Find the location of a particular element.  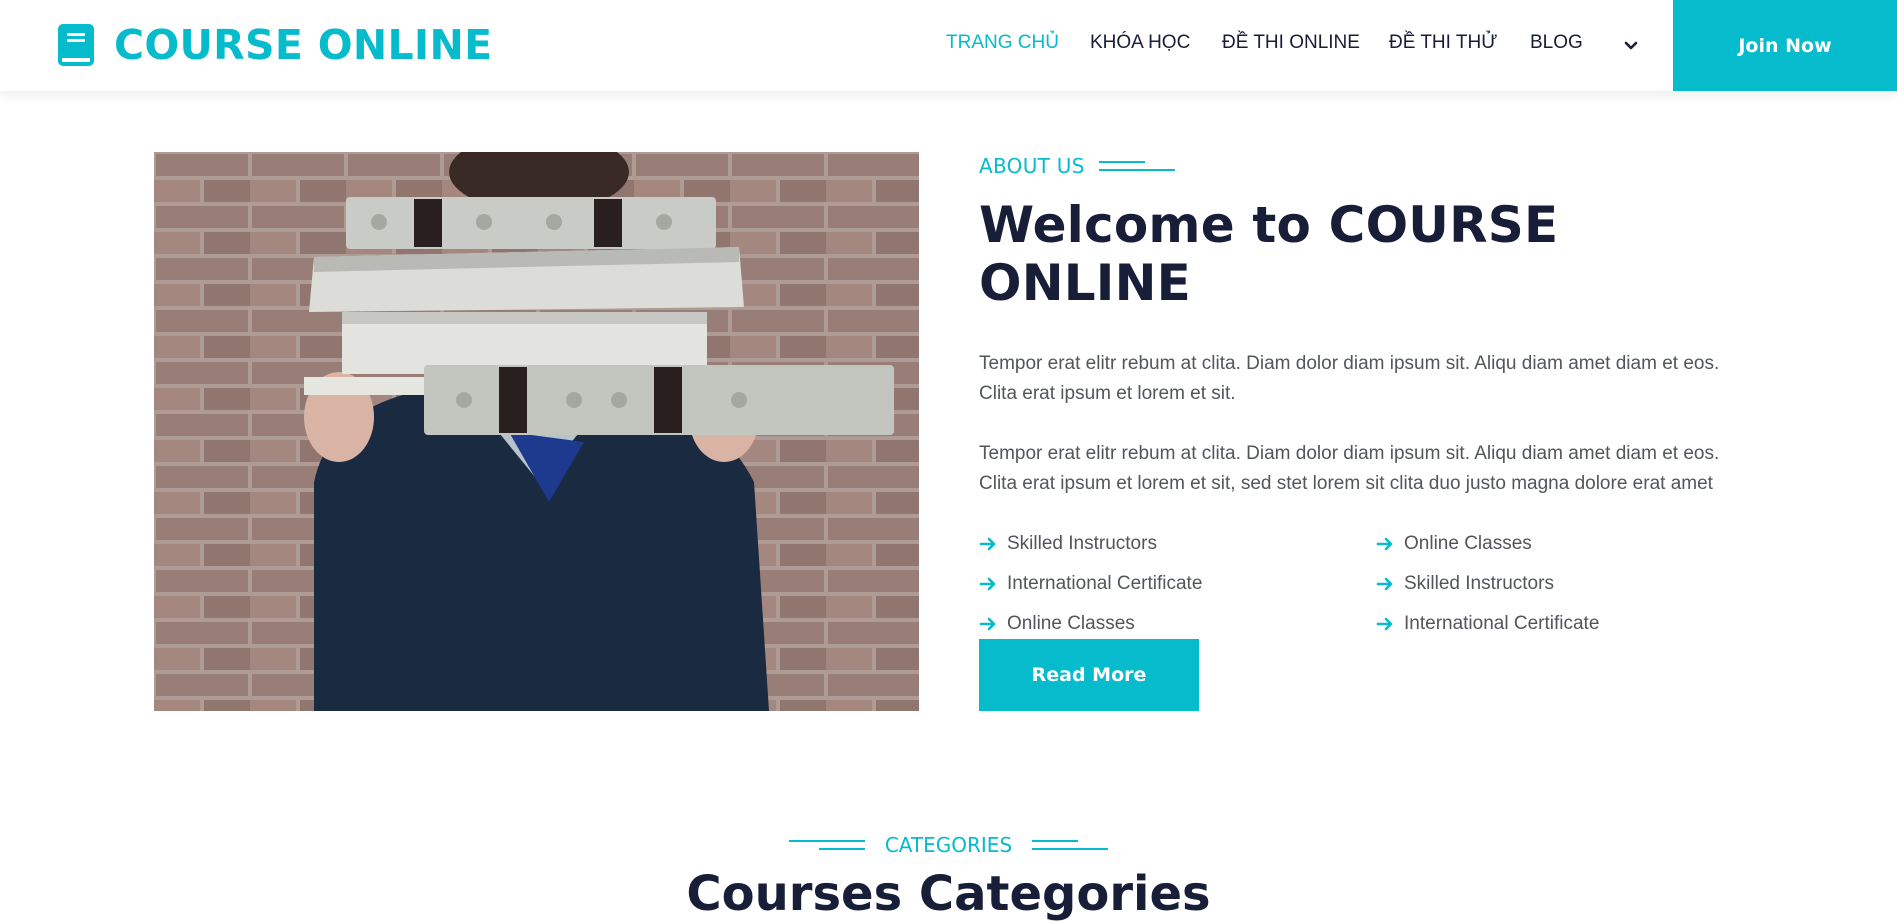

brand-name: COURSE ONLINE is located at coordinates (303, 45).